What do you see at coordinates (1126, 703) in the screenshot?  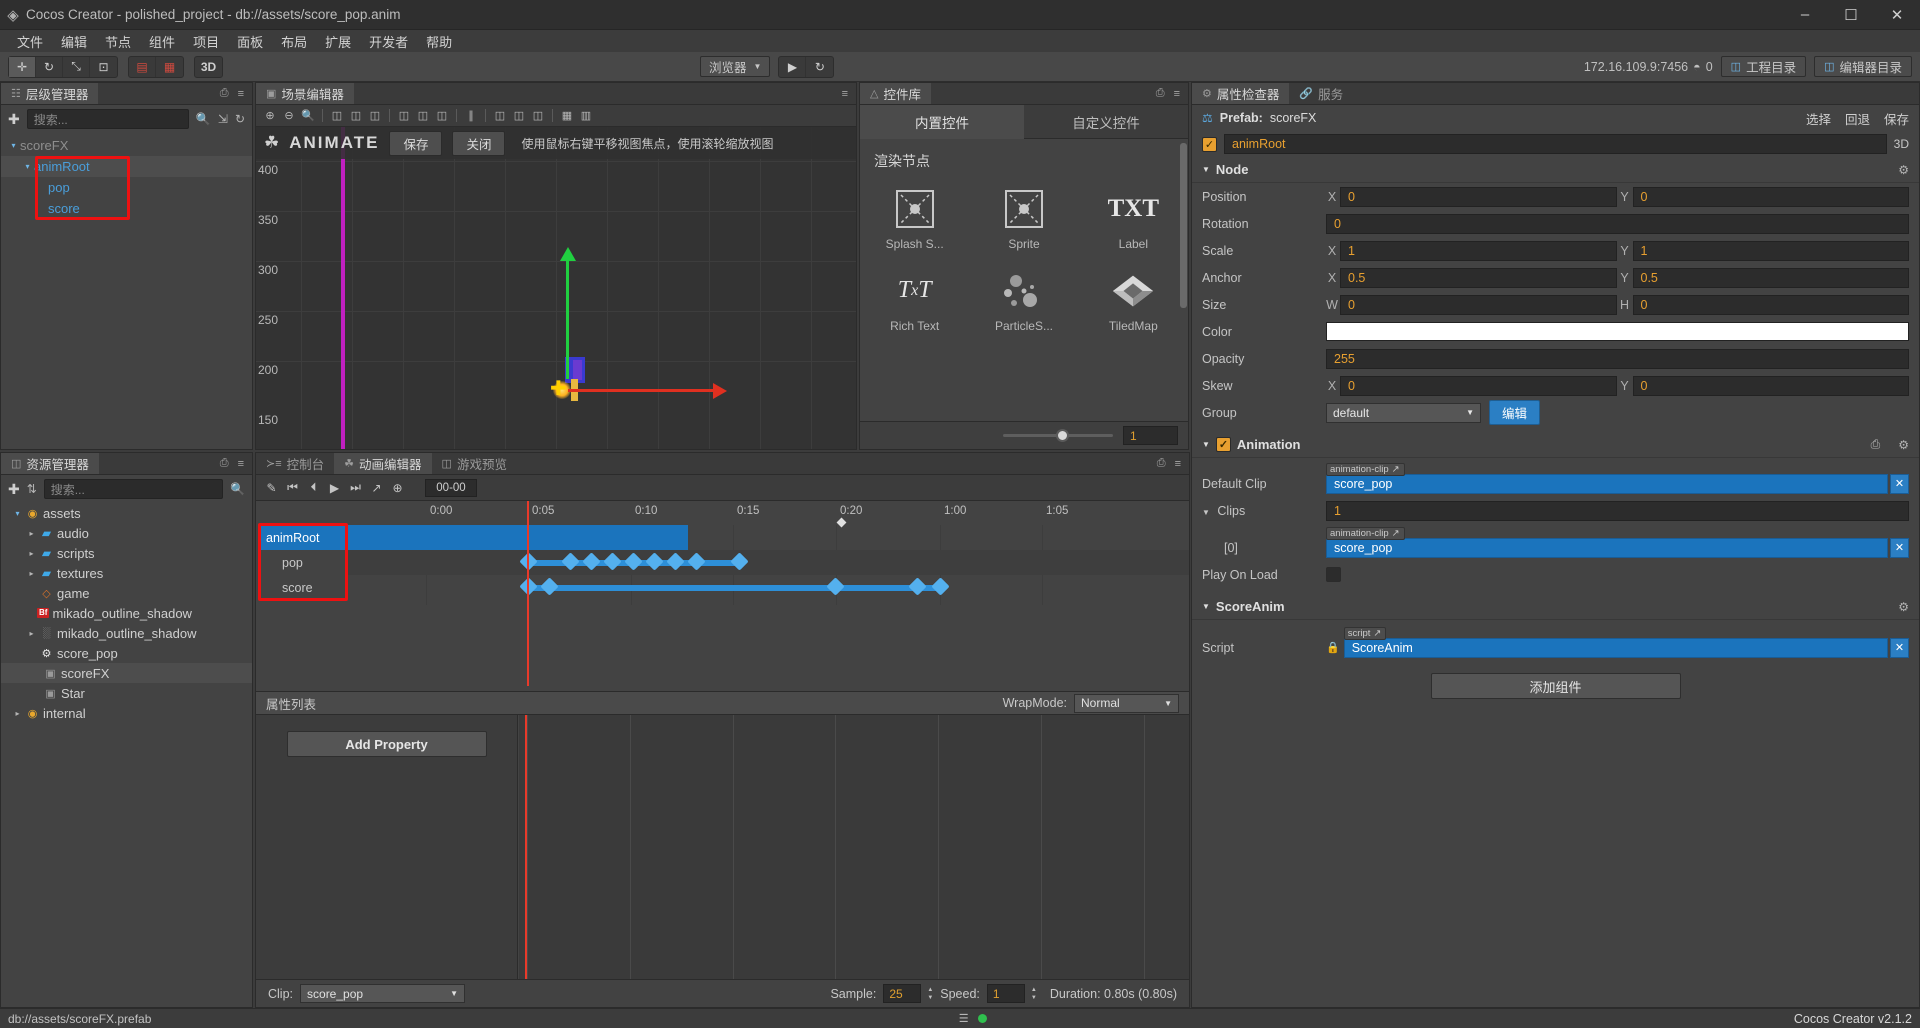 I see `wrapmode-select: Normal ▼` at bounding box center [1126, 703].